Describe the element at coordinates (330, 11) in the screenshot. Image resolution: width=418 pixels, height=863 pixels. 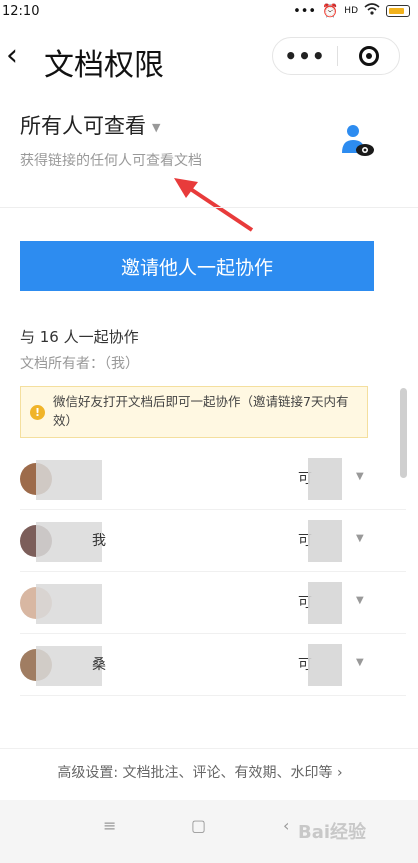
I see `alarm-icon: ⏰` at that location.